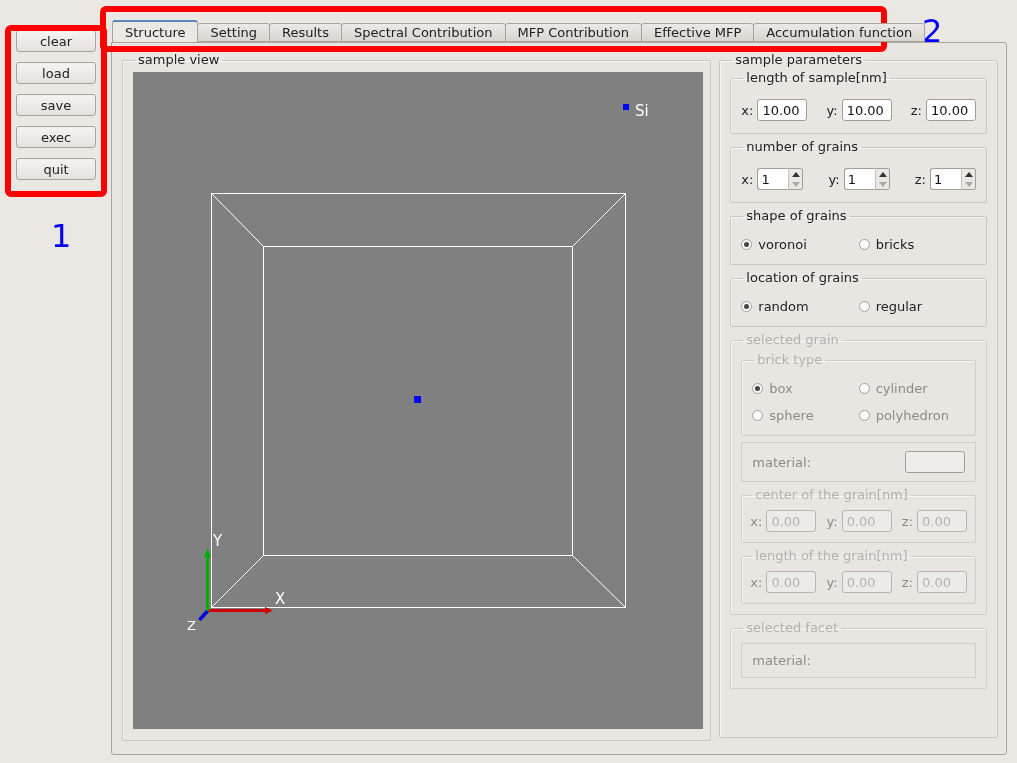  I want to click on group-title: brick type, so click(790, 360).